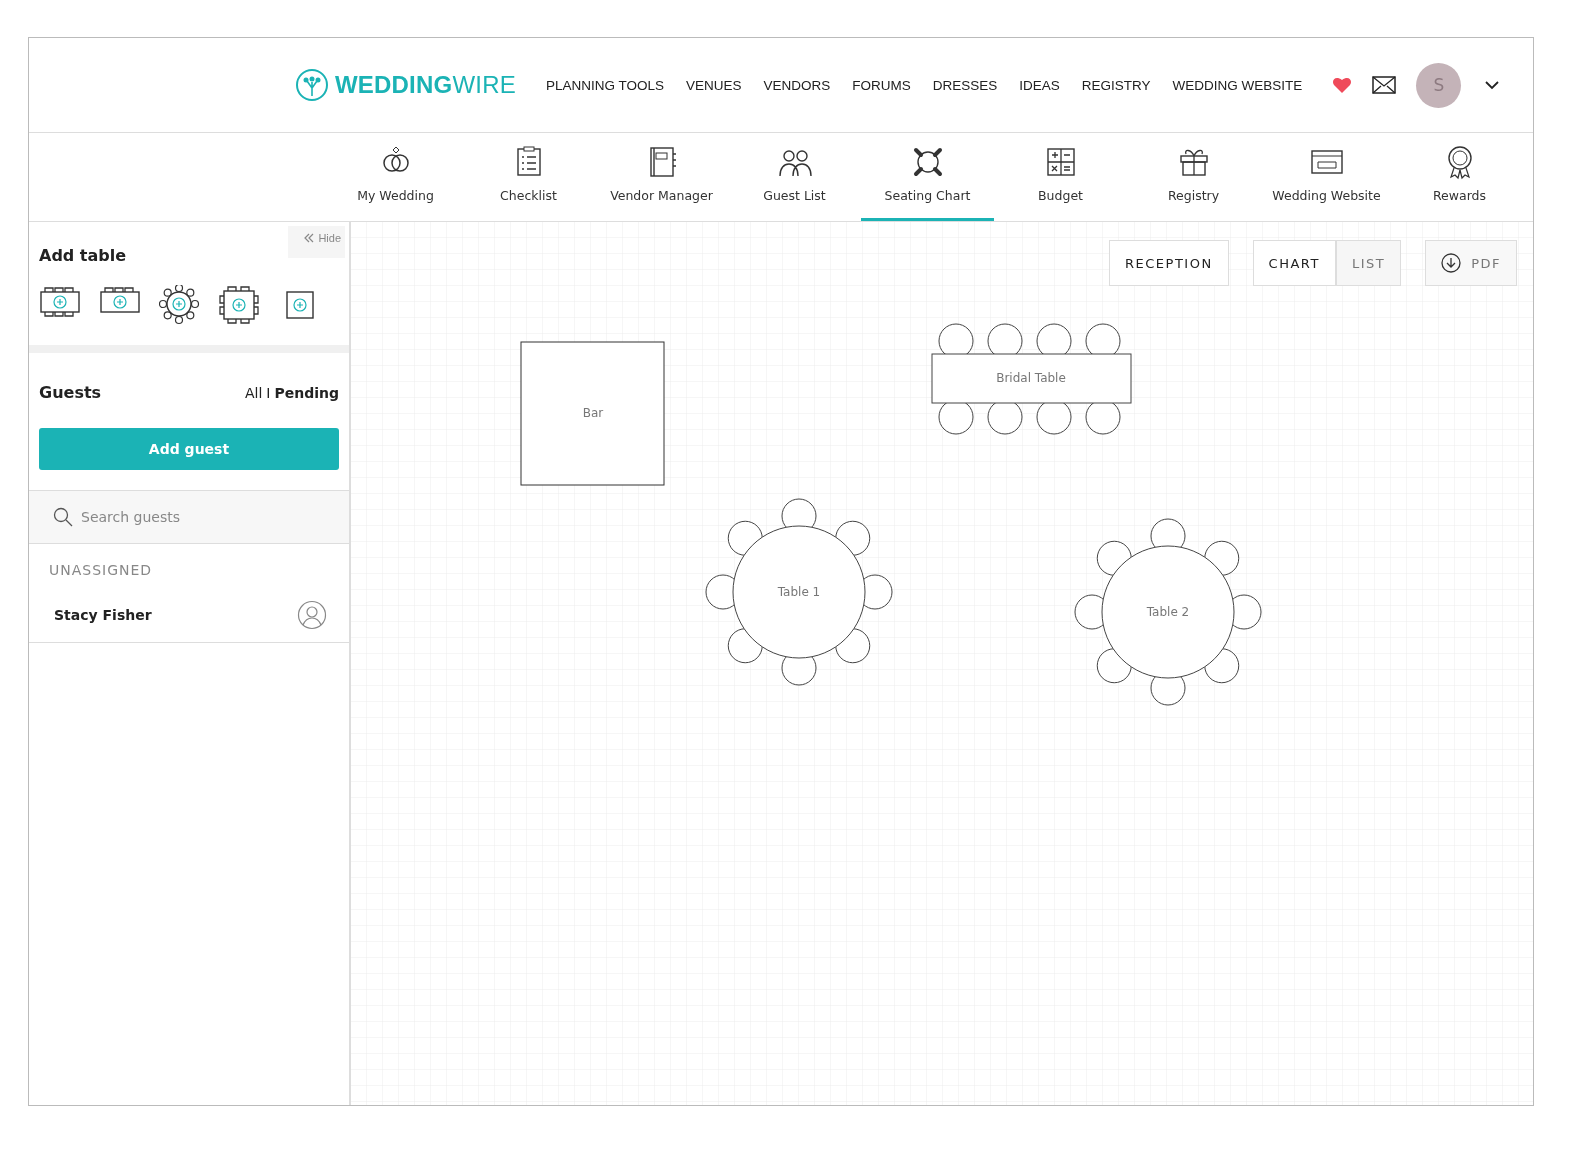  I want to click on guests-title: Guests, so click(70, 392).